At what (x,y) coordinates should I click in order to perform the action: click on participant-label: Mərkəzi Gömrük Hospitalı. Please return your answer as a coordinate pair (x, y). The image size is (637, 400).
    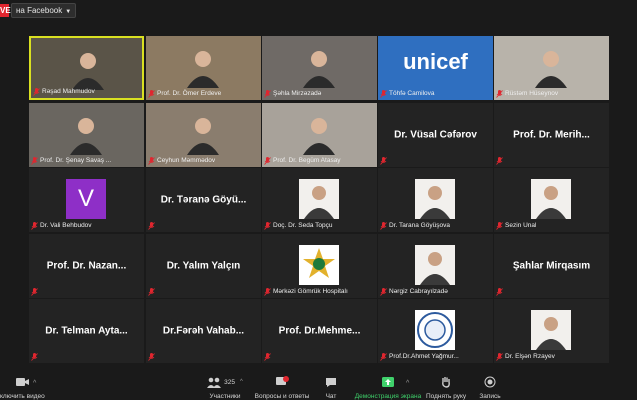
    Looking at the image, I should click on (306, 292).